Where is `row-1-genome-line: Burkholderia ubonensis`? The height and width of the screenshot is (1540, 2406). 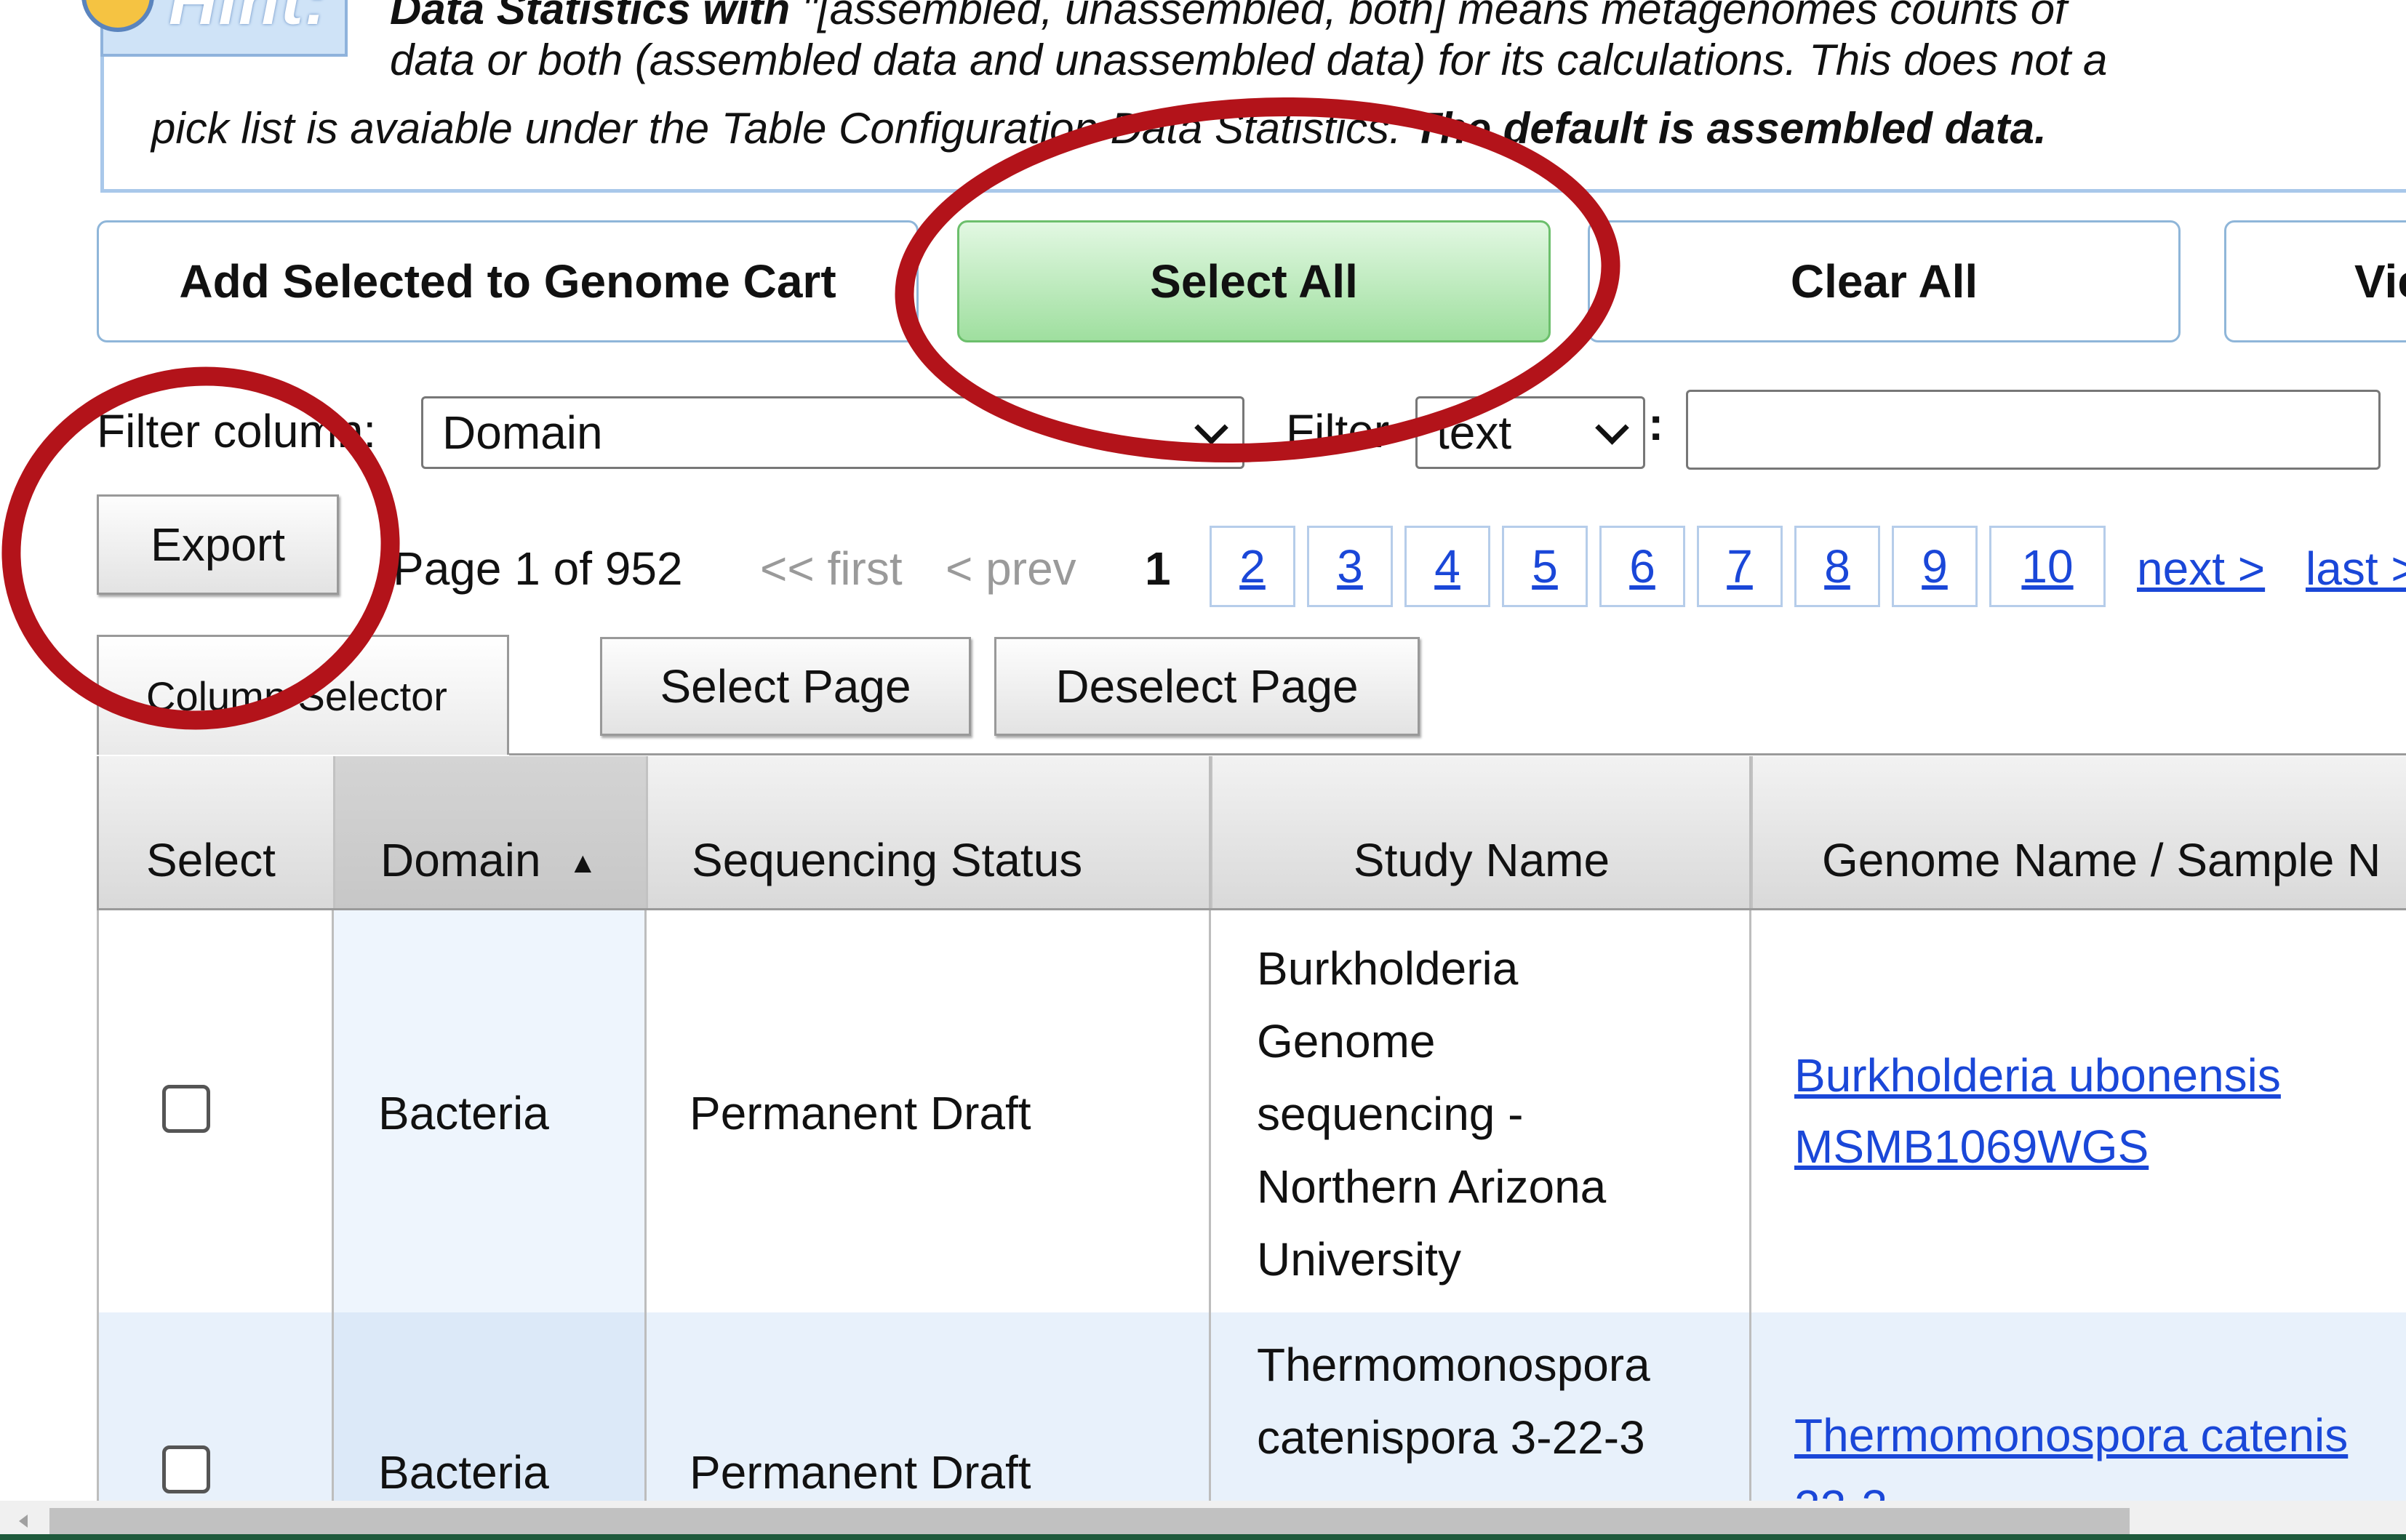
row-1-genome-line: Burkholderia ubonensis is located at coordinates (2037, 1075).